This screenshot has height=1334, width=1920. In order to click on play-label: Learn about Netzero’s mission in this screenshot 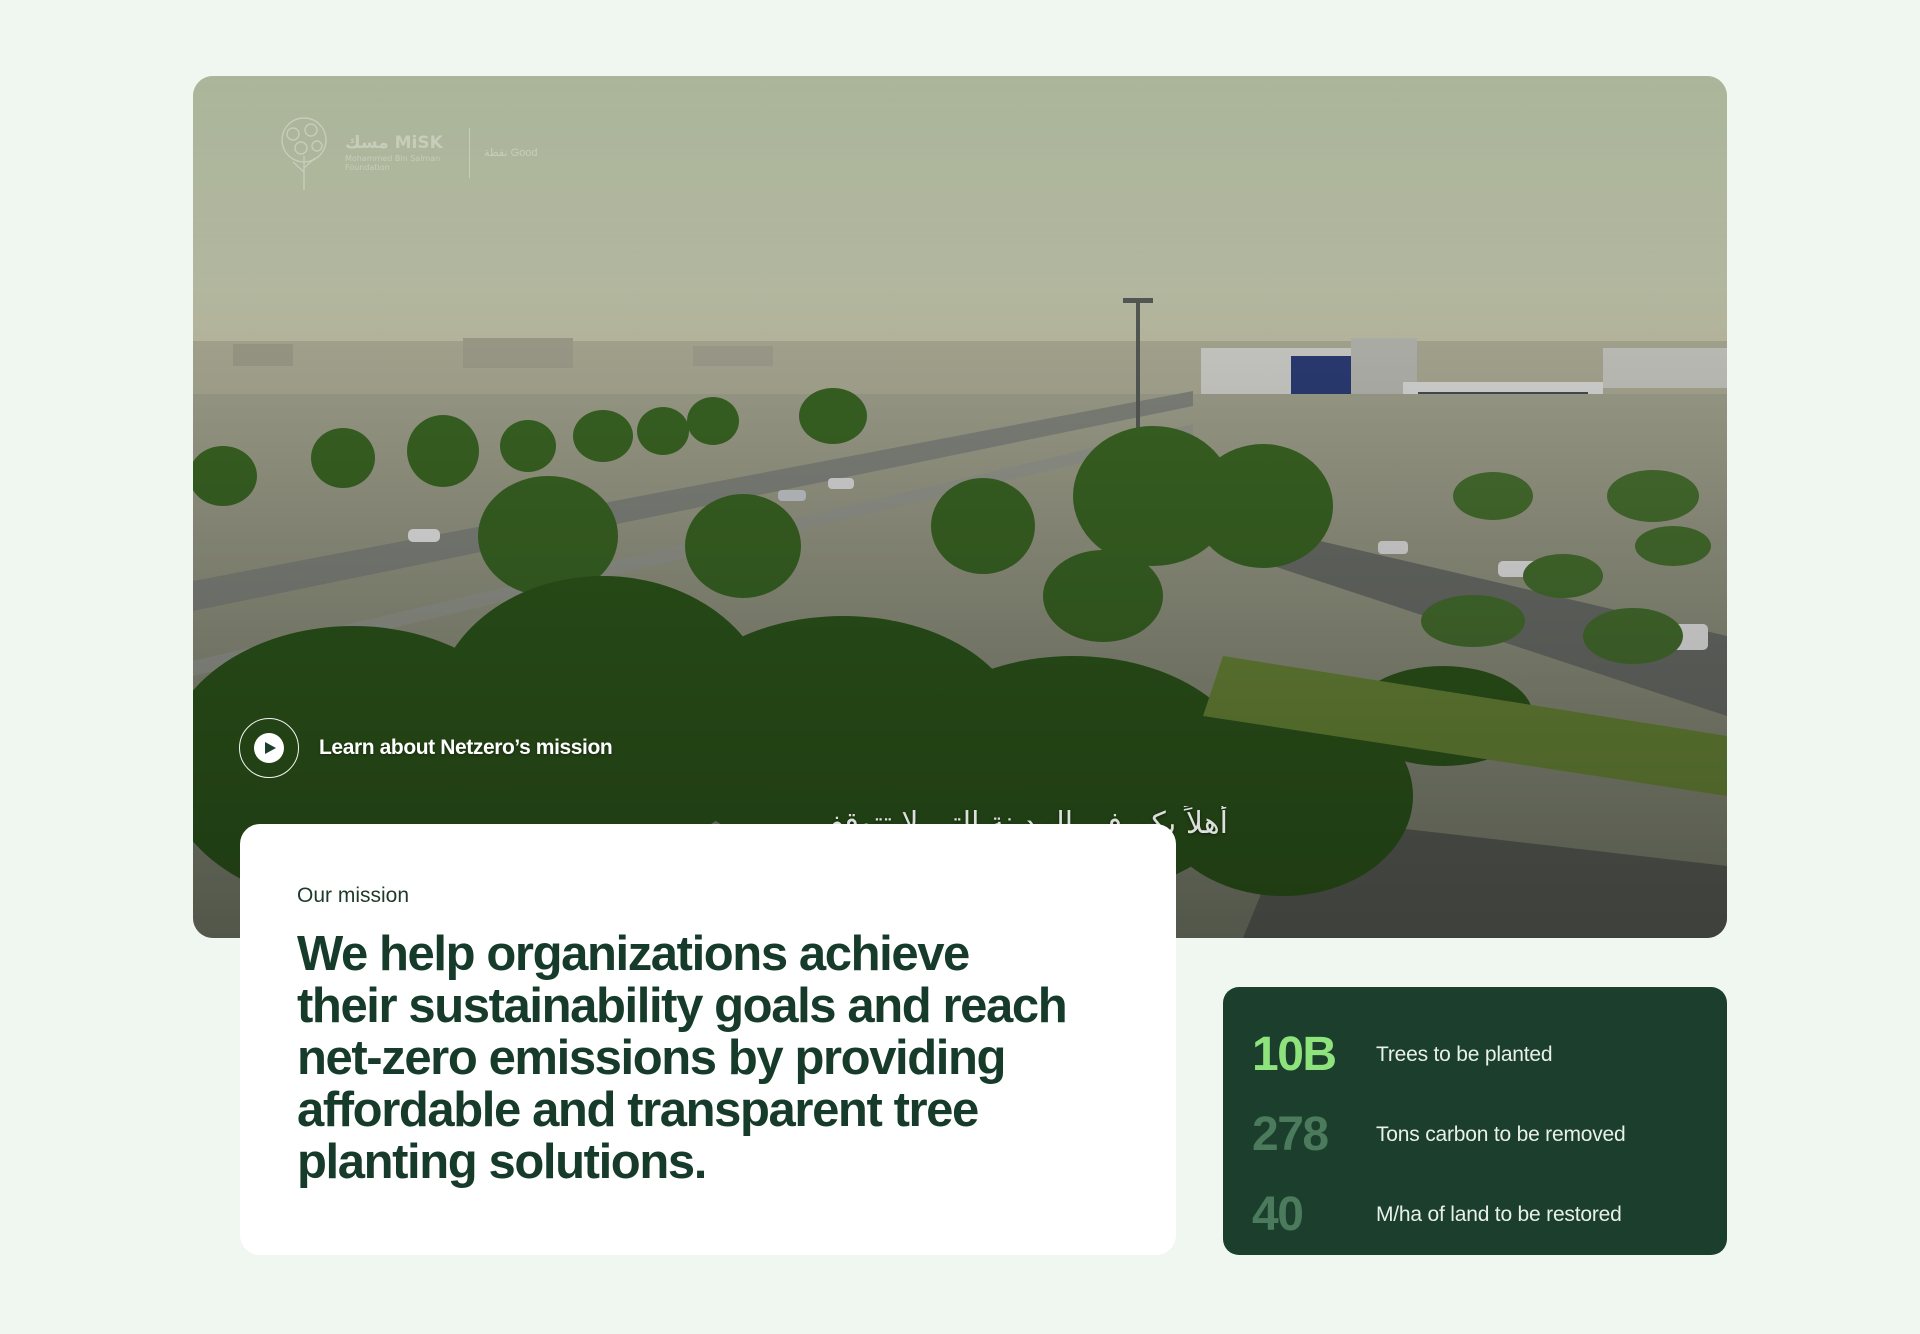, I will do `click(466, 748)`.